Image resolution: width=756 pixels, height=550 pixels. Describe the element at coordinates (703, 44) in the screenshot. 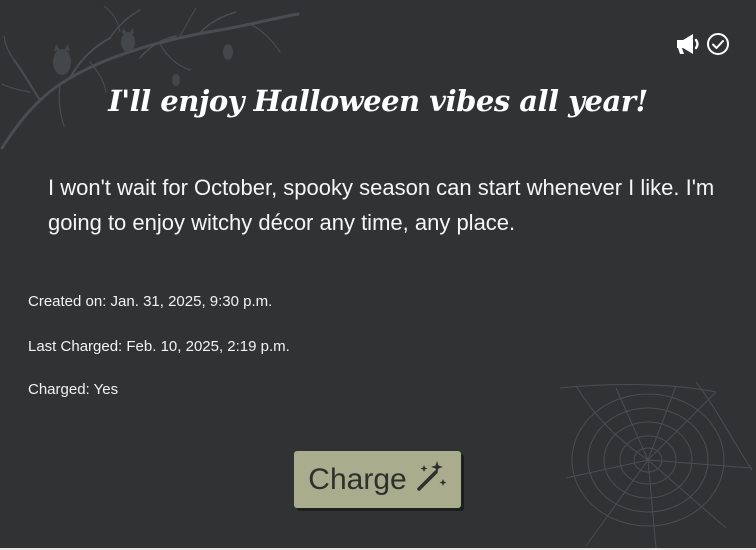

I see `card-actions` at that location.